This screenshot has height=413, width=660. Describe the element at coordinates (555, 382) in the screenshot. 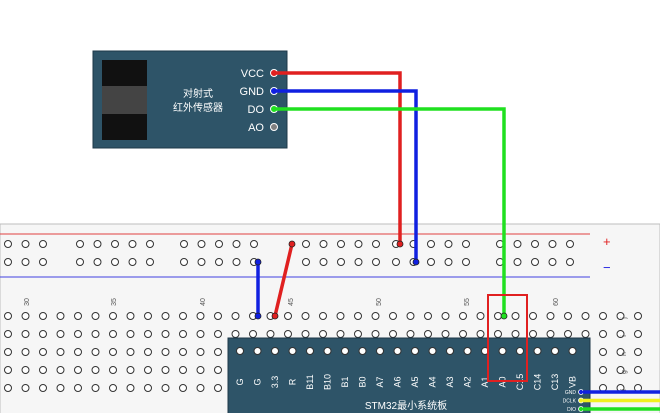

I see `stm32-pin-label: C13` at that location.